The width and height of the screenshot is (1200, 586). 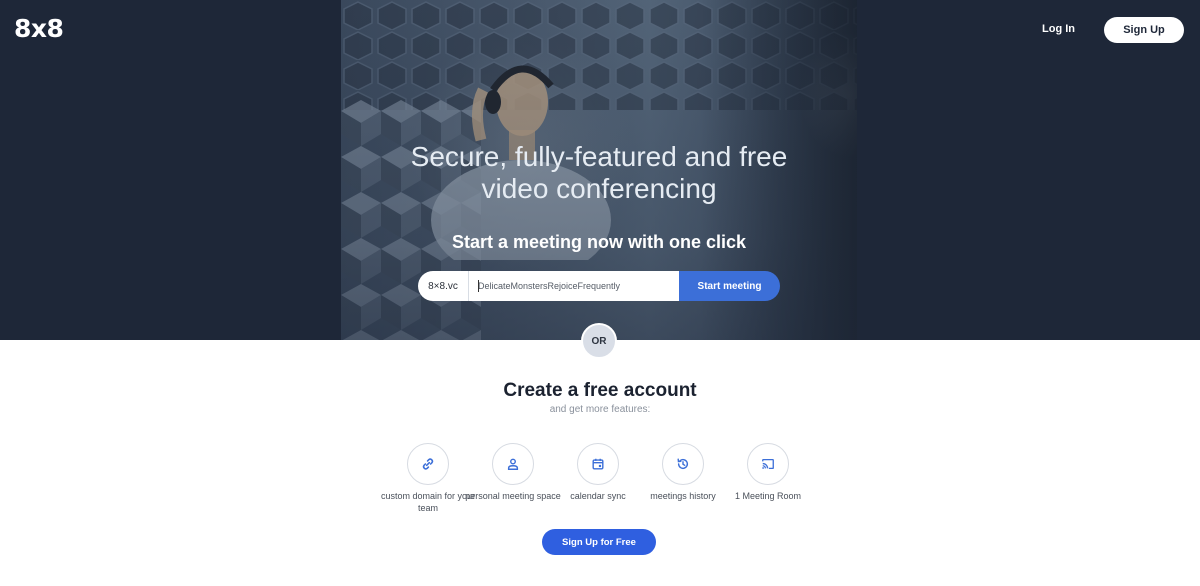 I want to click on feature-meeting-room: 1 Meeting Room, so click(x=768, y=472).